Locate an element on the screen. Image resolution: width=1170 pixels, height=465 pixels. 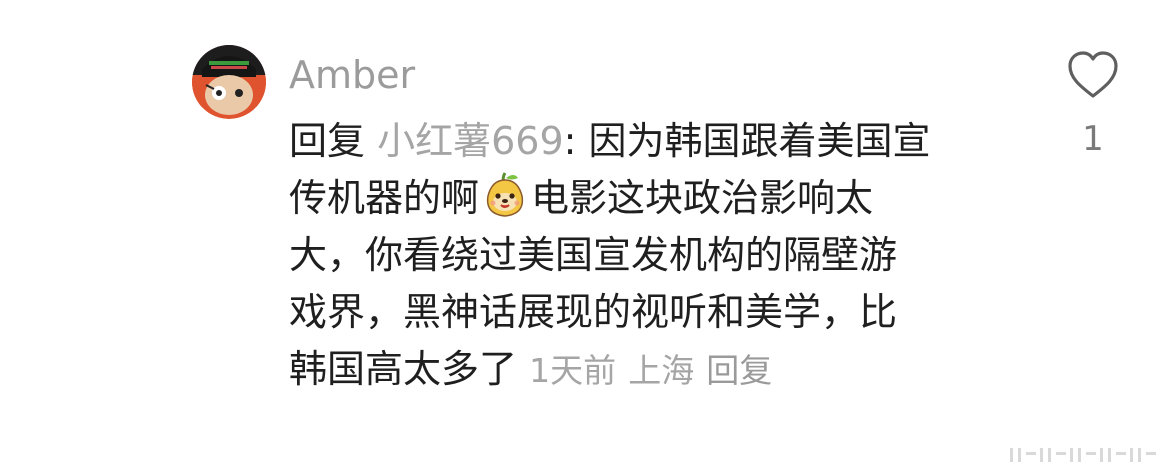
watermark-icon is located at coordinates (1083, 455).